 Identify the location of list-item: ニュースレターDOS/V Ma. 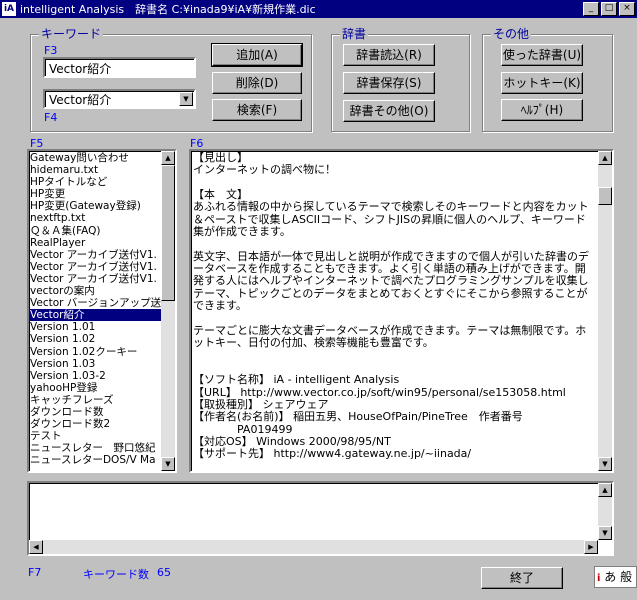
(95, 460).